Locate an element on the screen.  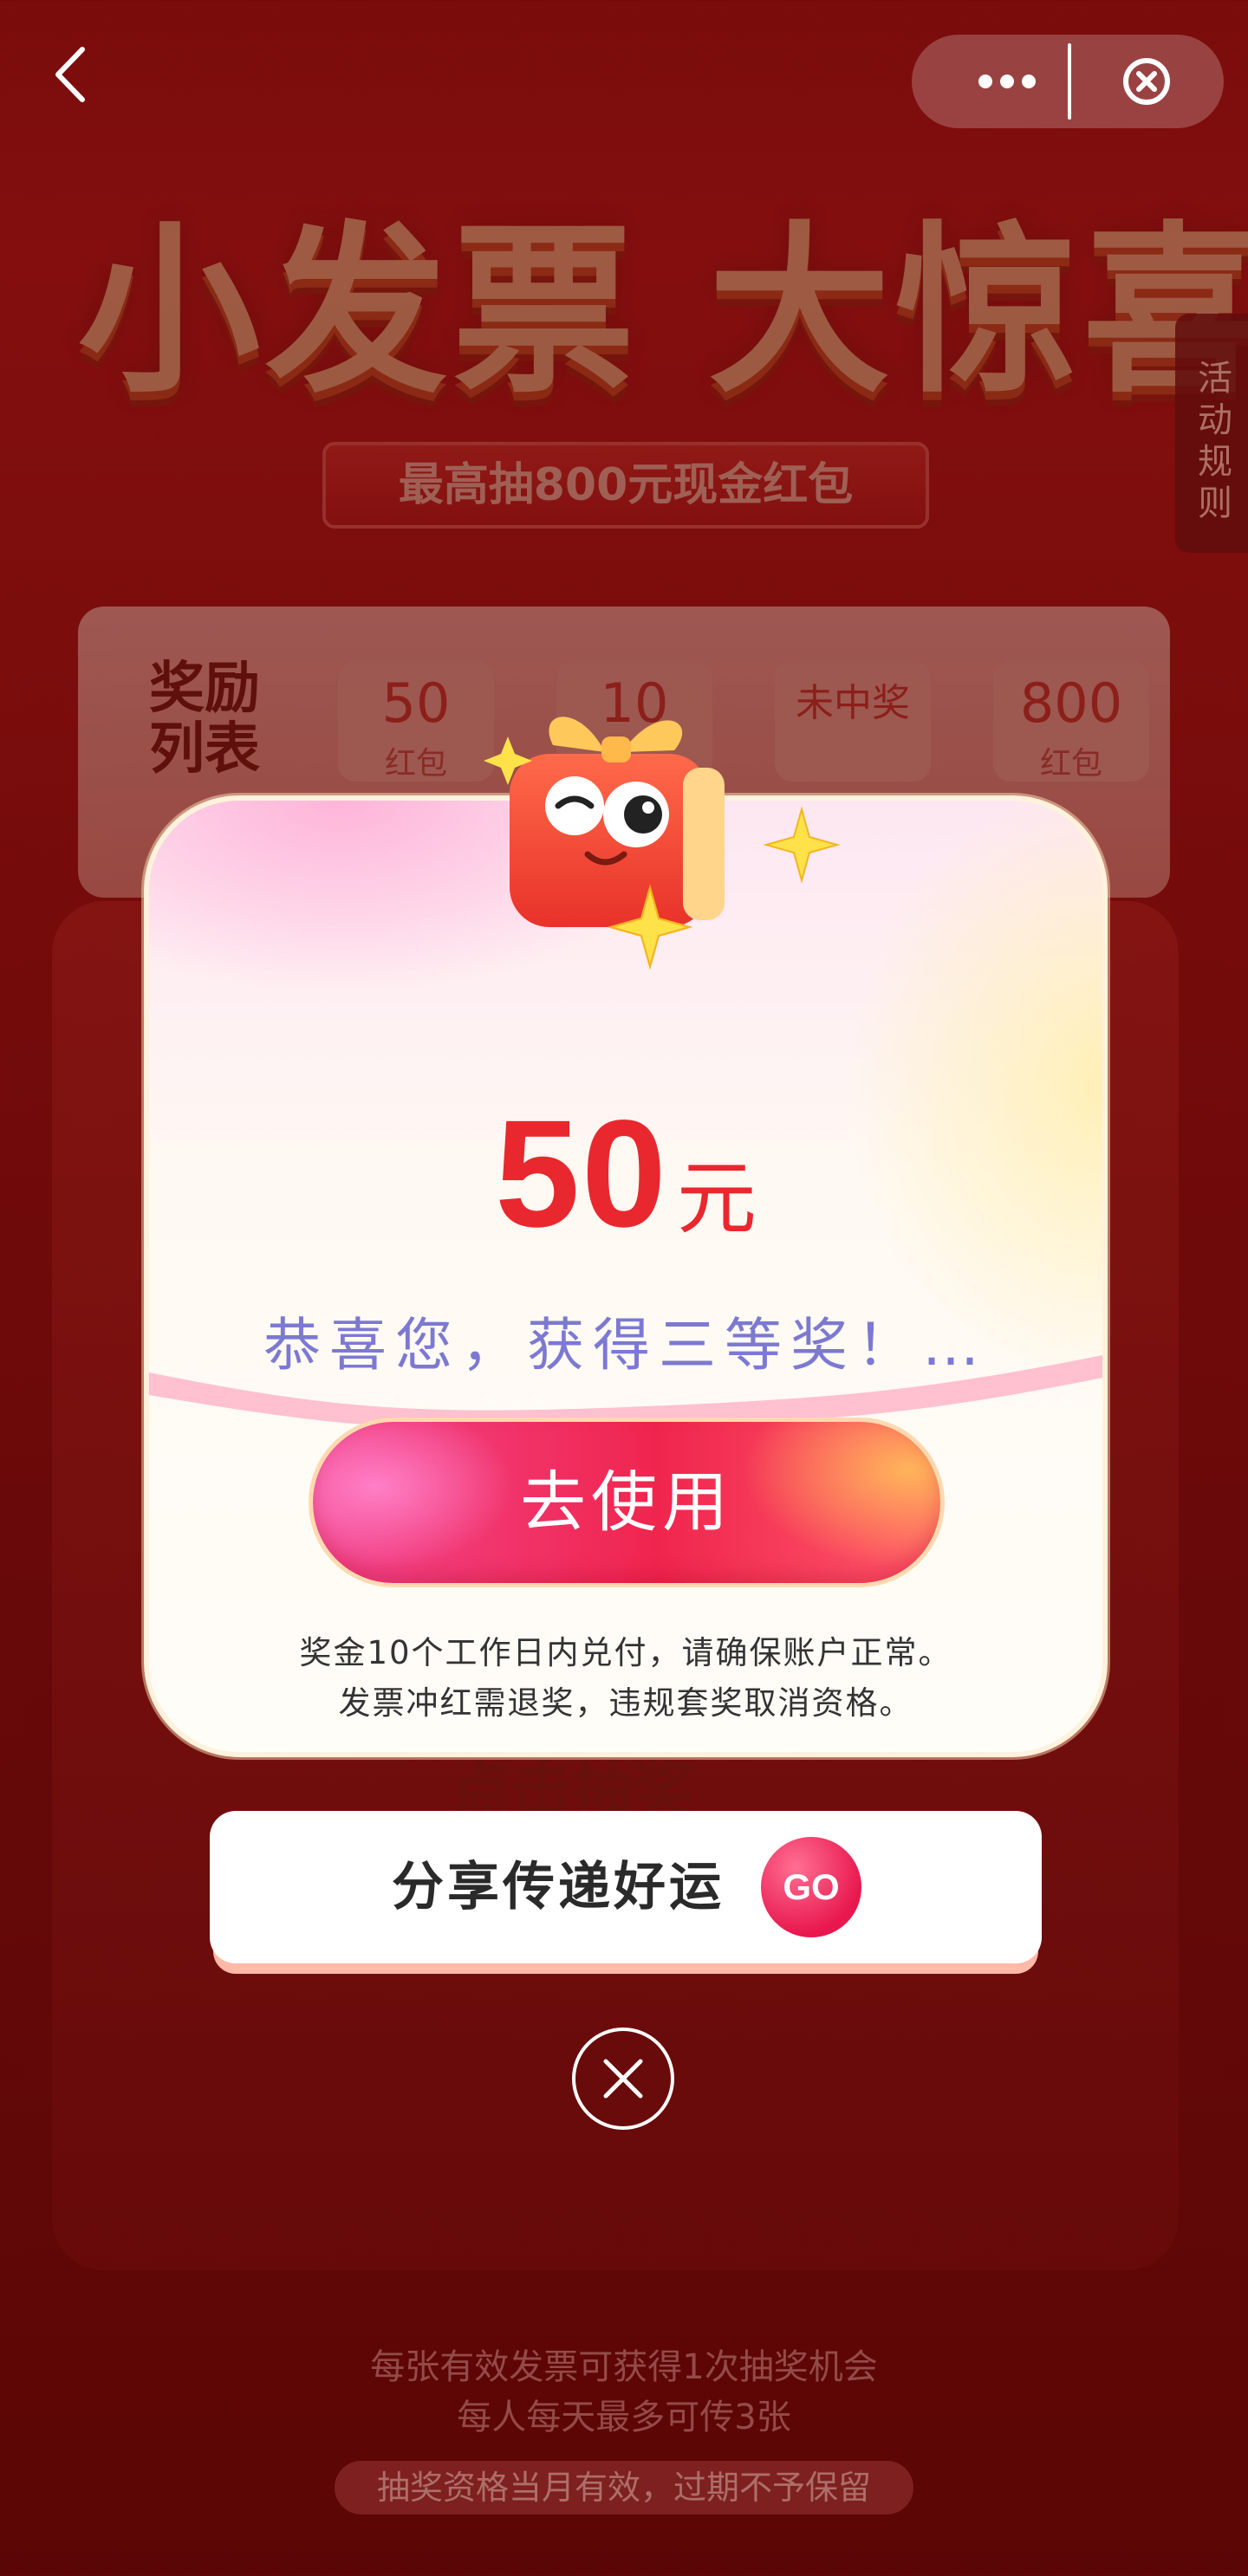
notice-line-2: 发票冲红需退奖，违规套奖取消资格。 is located at coordinates (625, 1703).